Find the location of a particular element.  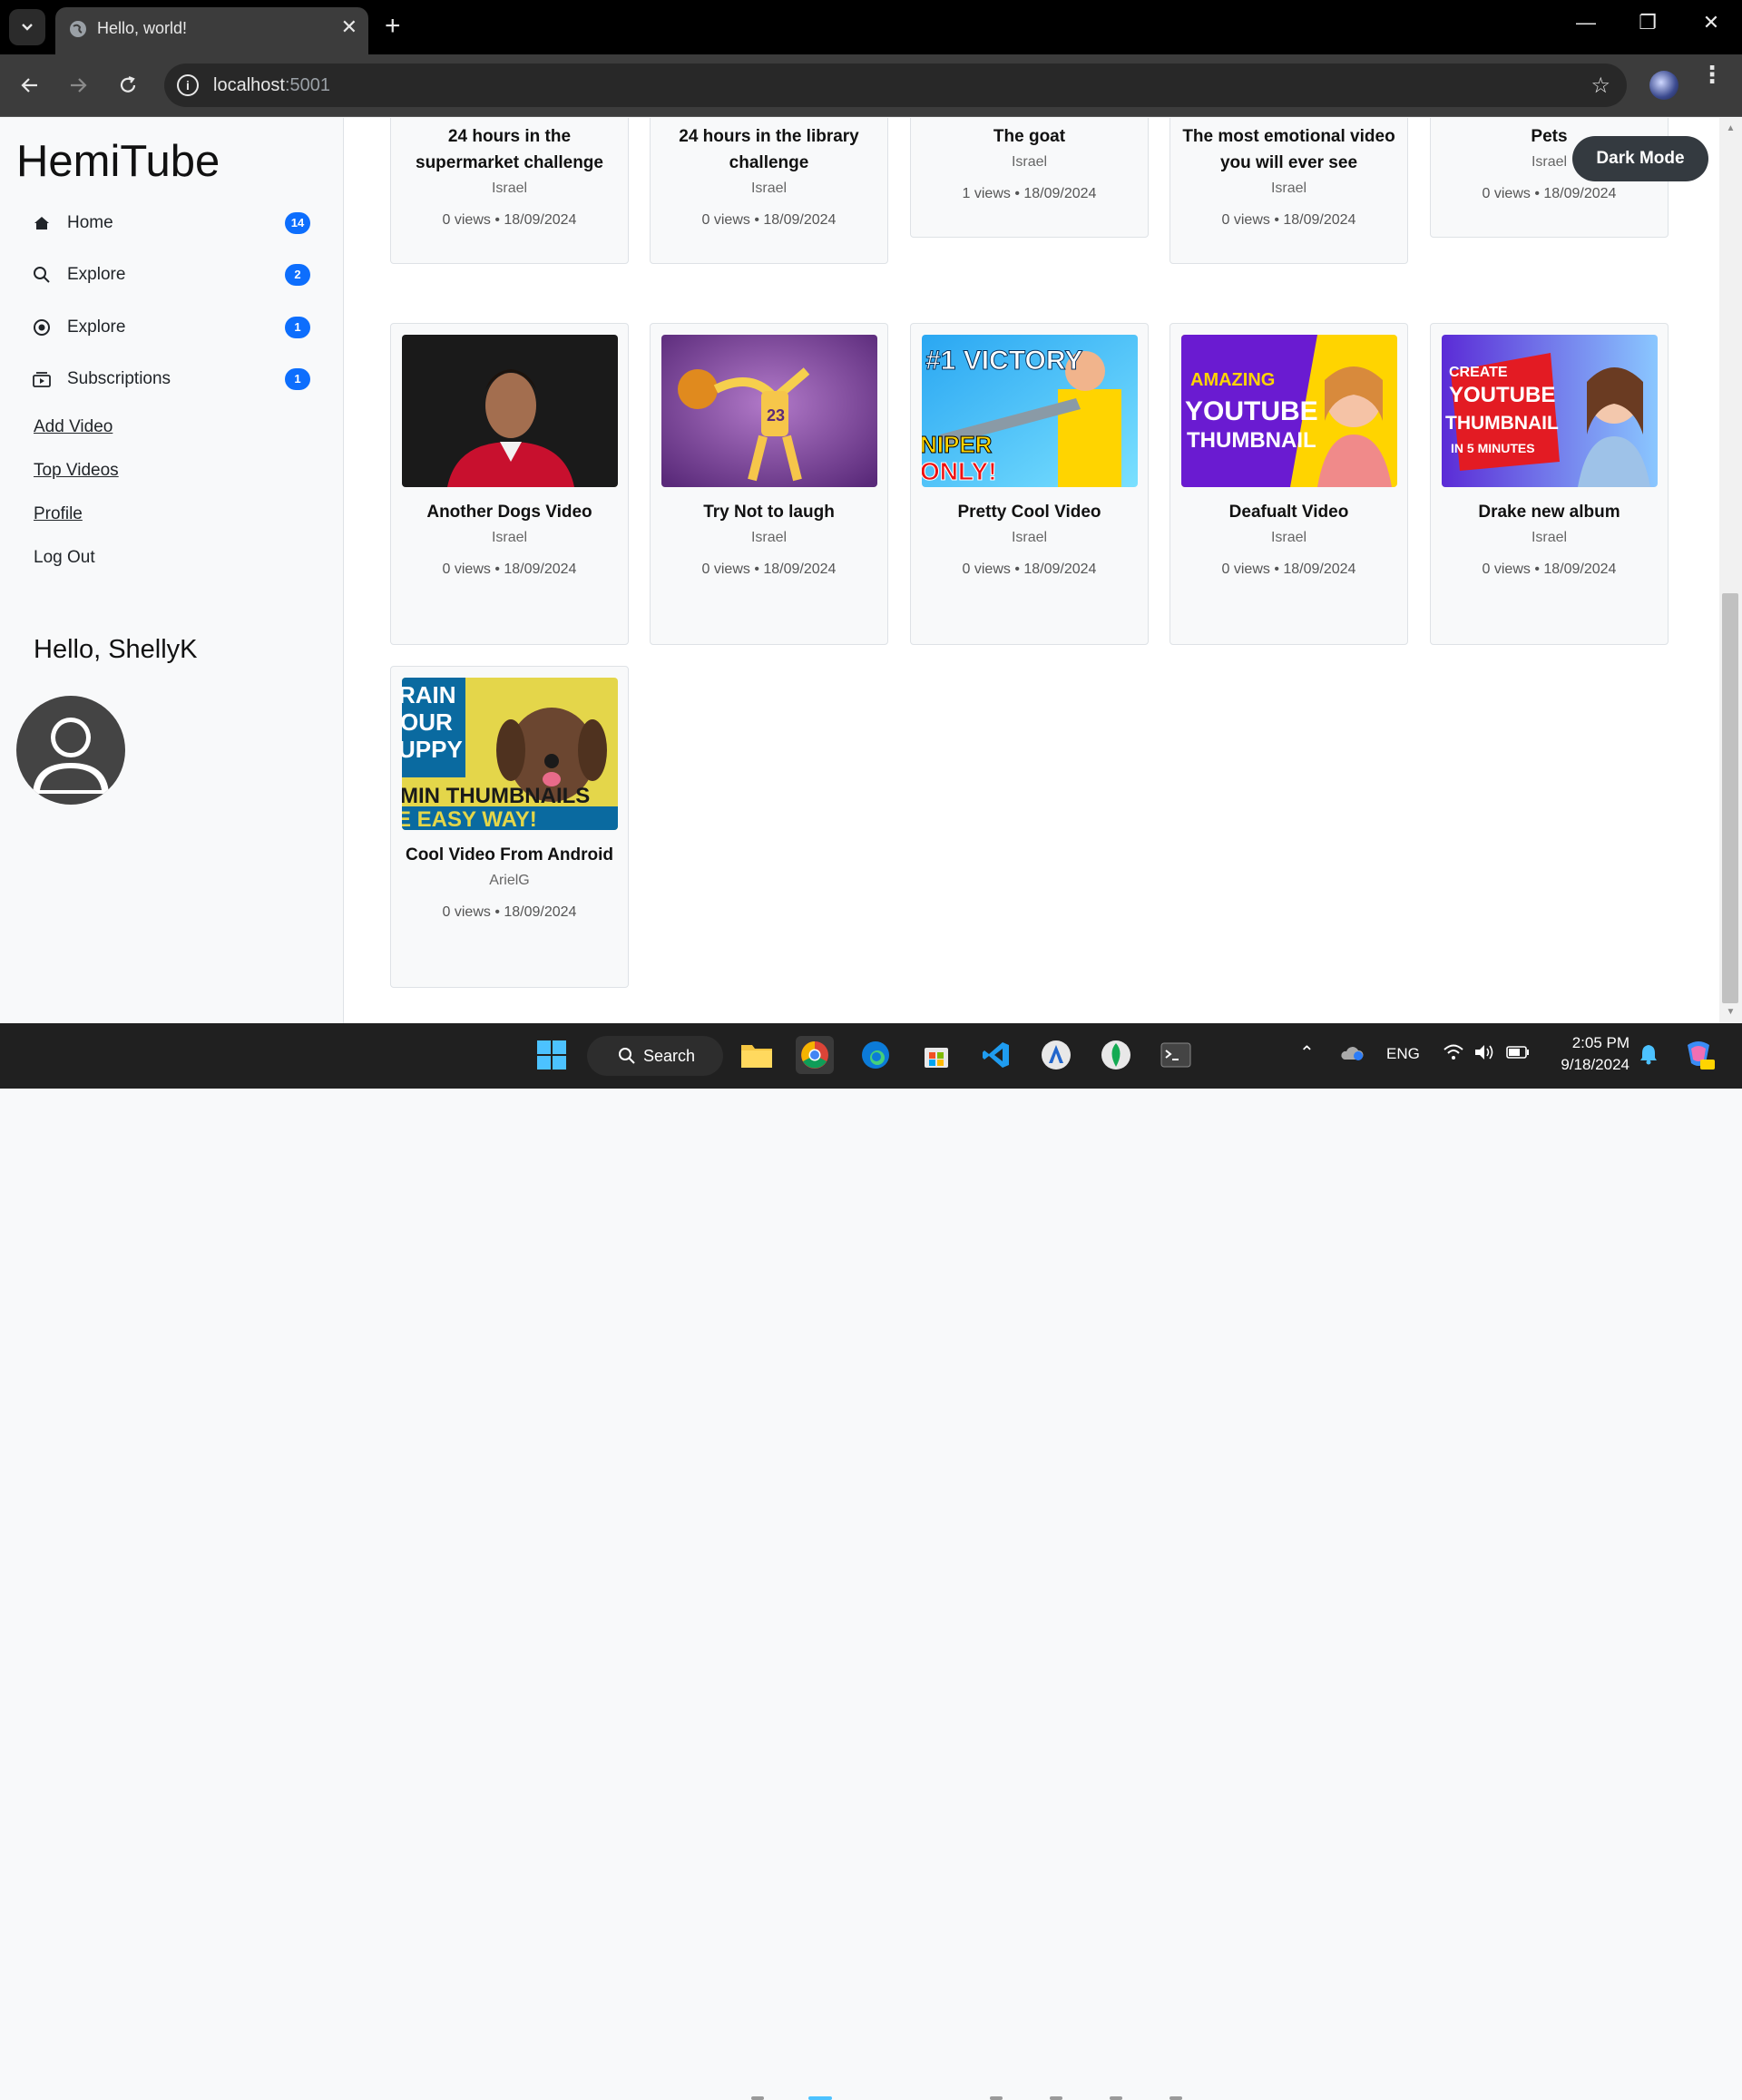

video-title: Try Not to laugh is located at coordinates (769, 513).